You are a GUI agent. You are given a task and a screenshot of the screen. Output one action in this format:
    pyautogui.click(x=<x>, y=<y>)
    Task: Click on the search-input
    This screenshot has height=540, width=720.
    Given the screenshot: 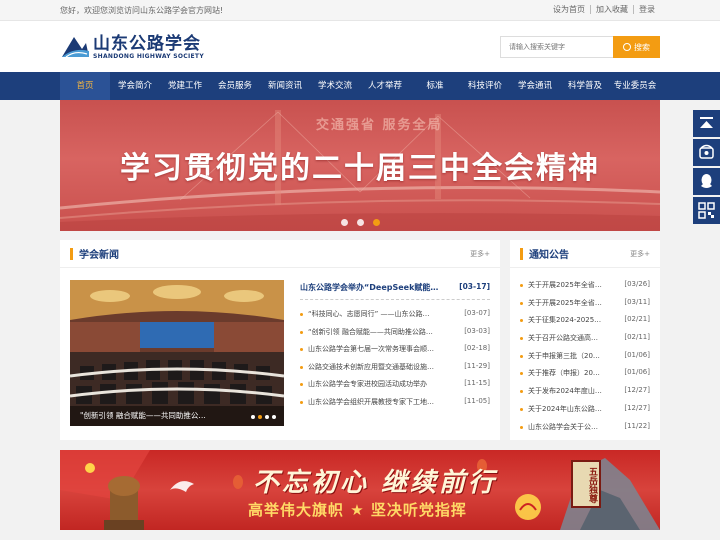 What is the action you would take?
    pyautogui.click(x=556, y=47)
    